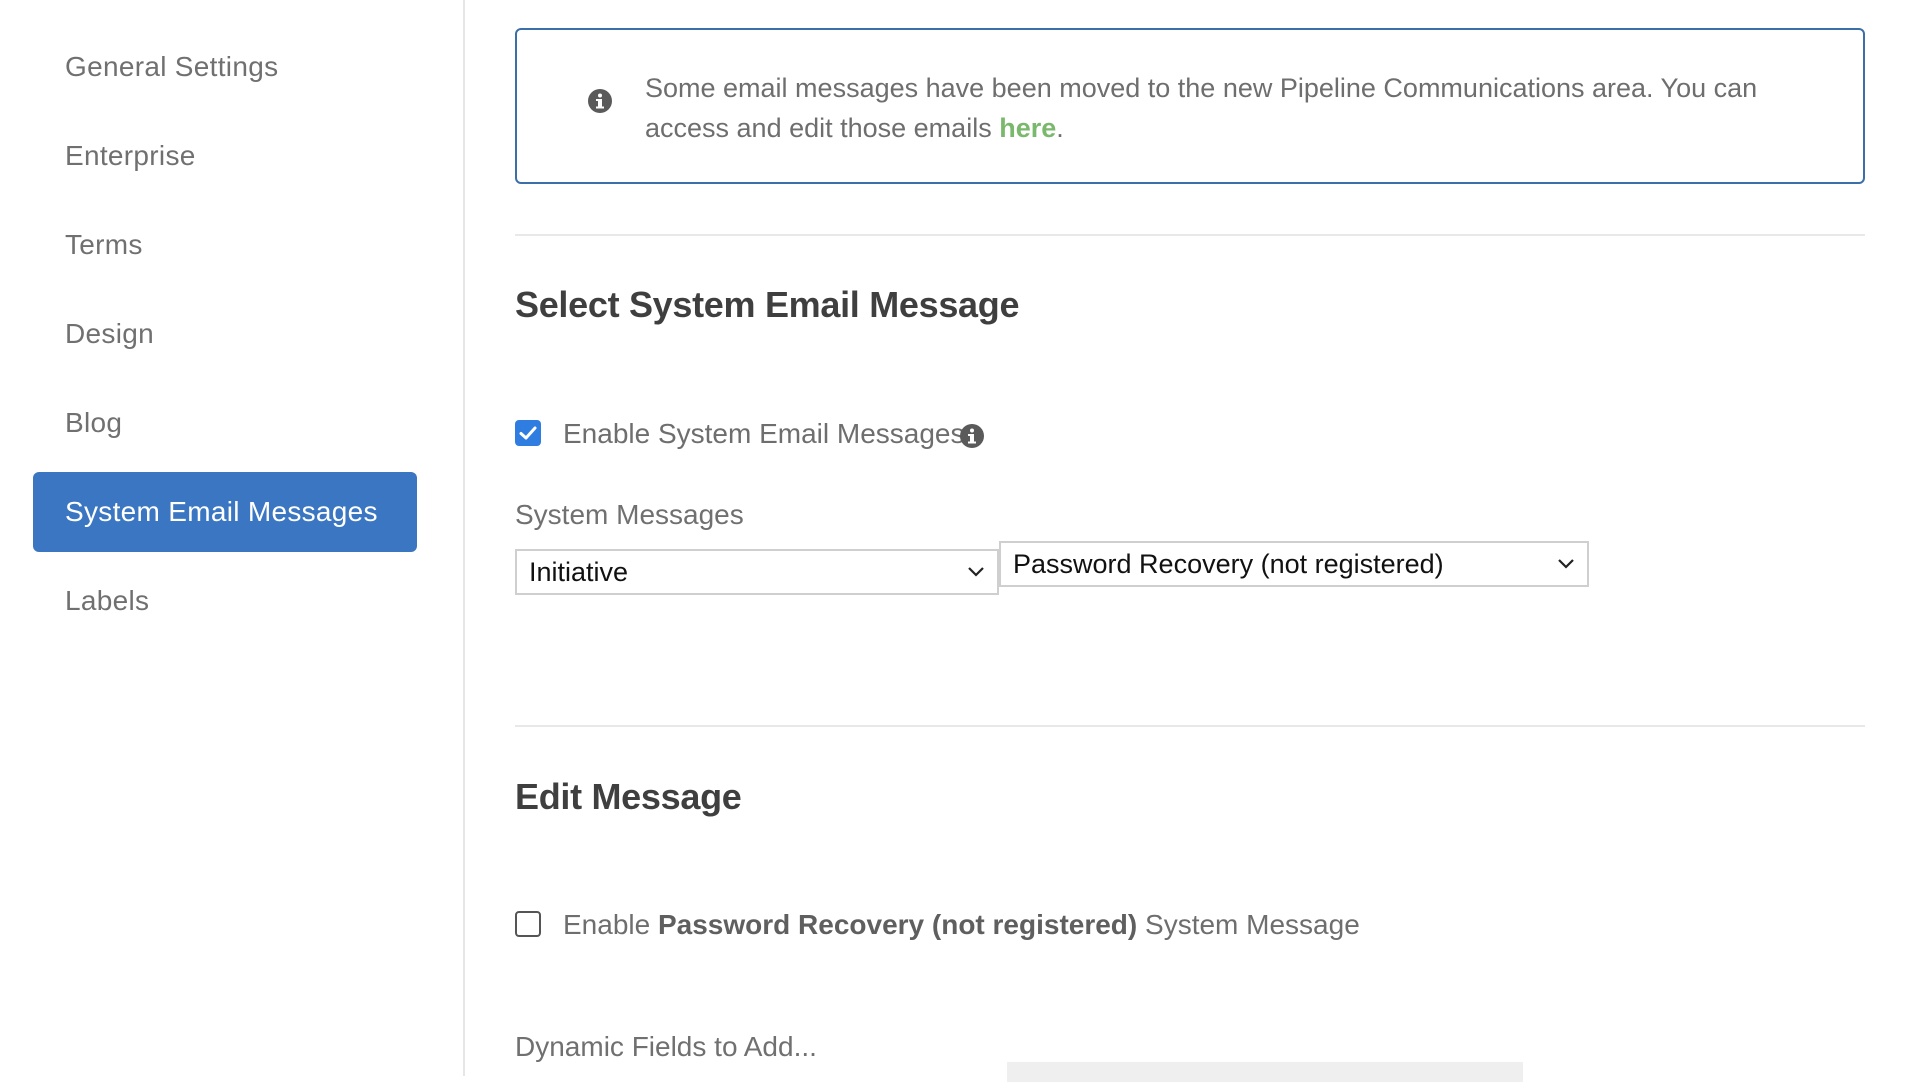  I want to click on enable-message-checkbox, so click(528, 924).